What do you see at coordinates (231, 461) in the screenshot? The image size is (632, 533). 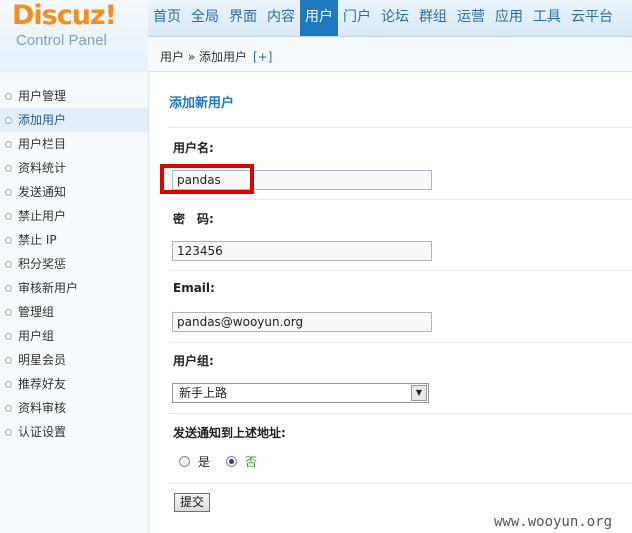 I see `notify-no-radio` at bounding box center [231, 461].